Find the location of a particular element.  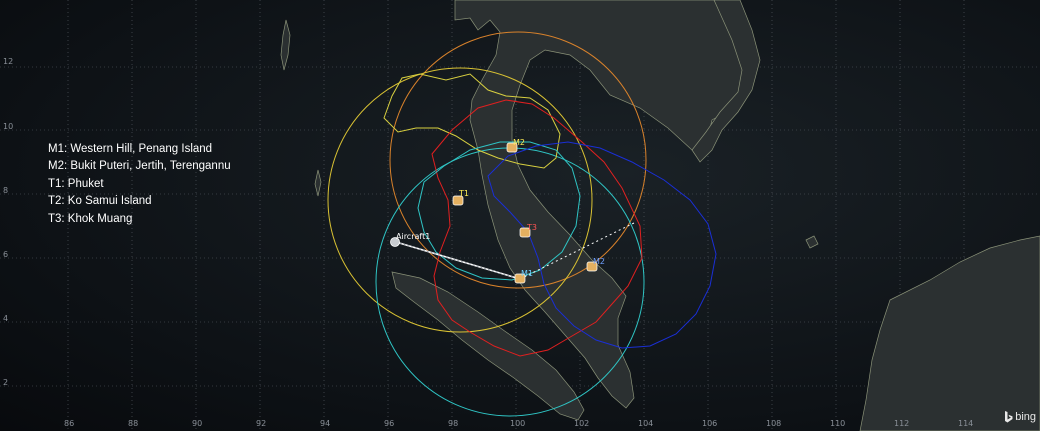

svg-text: 98 is located at coordinates (453, 423).